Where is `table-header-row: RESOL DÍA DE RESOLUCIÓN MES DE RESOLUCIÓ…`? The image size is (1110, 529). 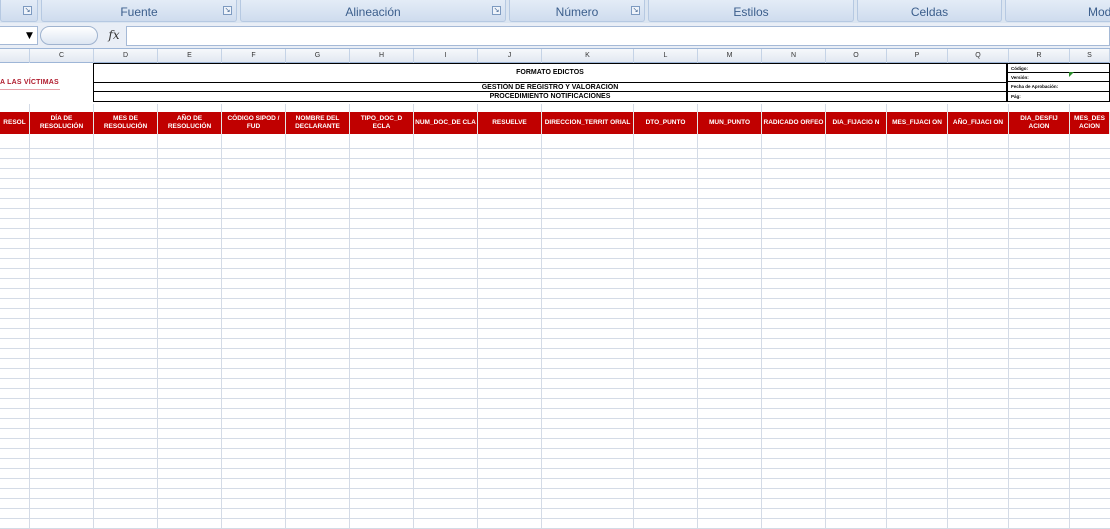 table-header-row: RESOL DÍA DE RESOLUCIÓN MES DE RESOLUCIÓ… is located at coordinates (555, 123).